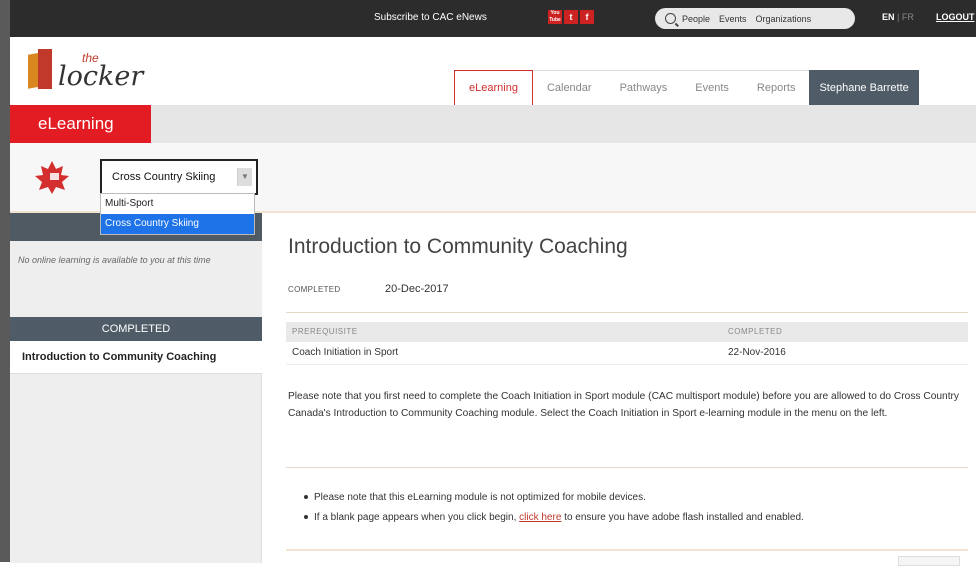  I want to click on the-locker-logo: the locker, so click(93, 72).